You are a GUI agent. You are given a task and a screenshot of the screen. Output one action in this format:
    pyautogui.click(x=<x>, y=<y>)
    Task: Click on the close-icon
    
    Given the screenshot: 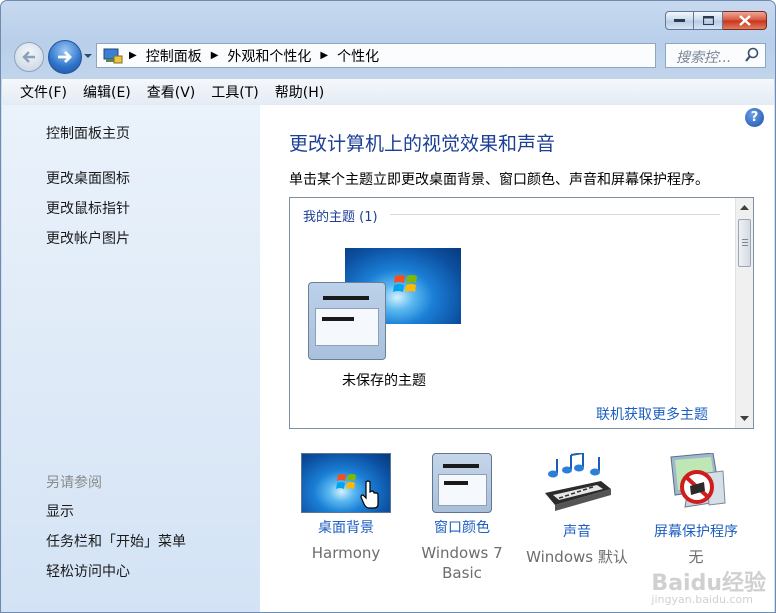 What is the action you would take?
    pyautogui.click(x=744, y=20)
    